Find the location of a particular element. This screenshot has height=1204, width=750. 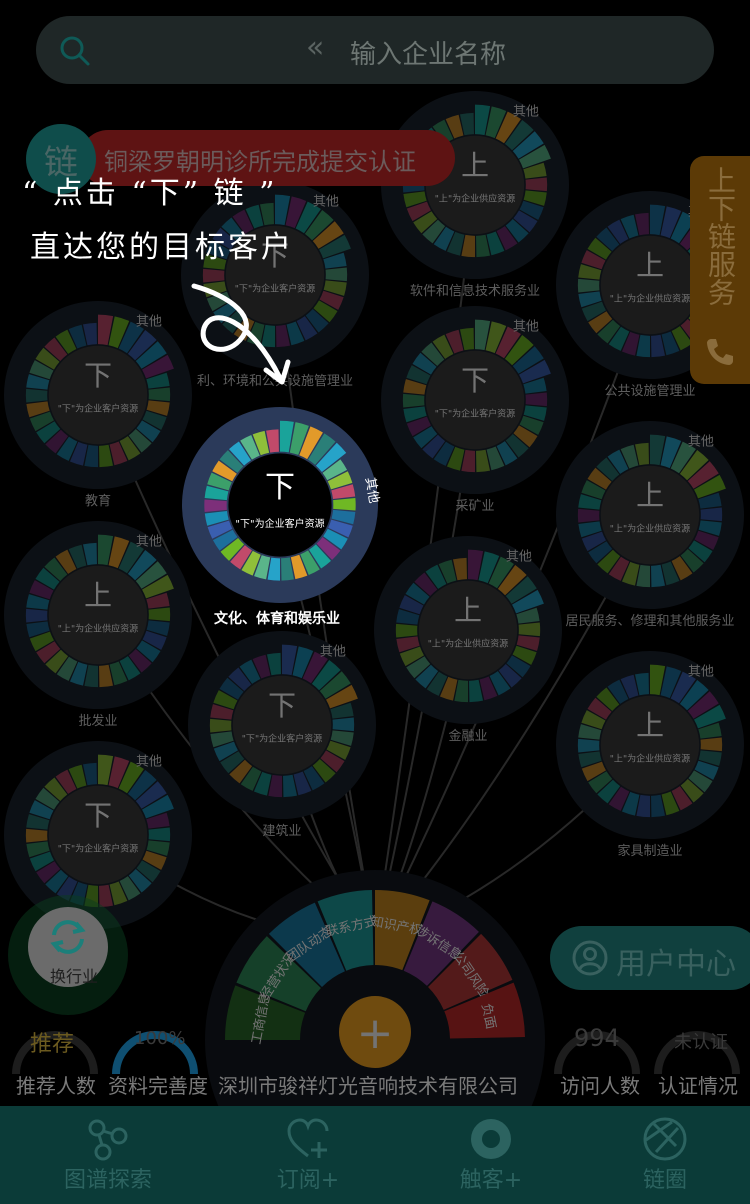

switch-industry-button: 换行业 is located at coordinates (68, 955).